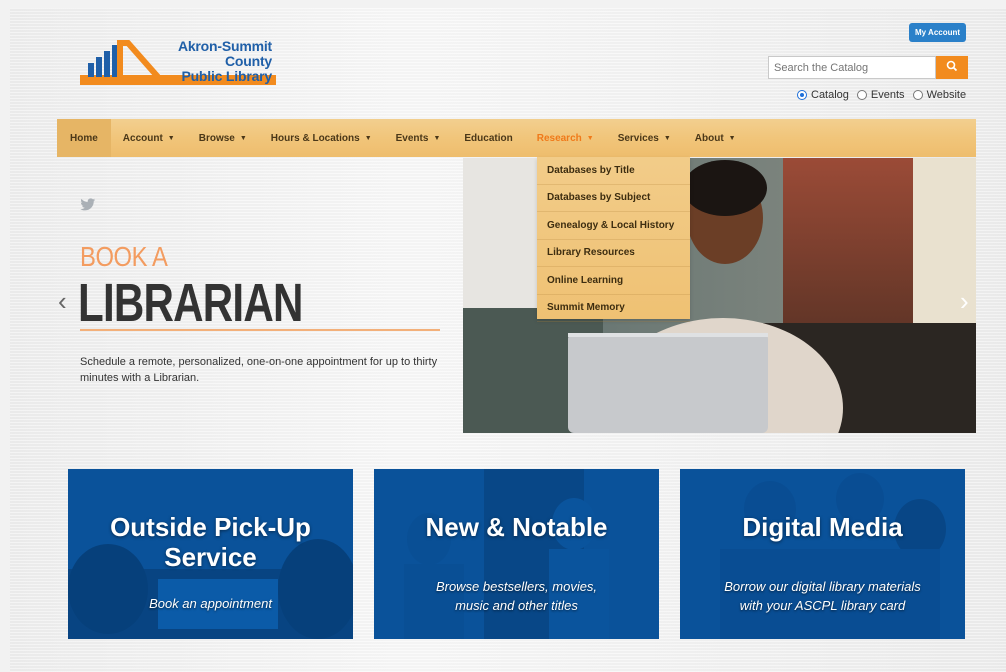 The image size is (1006, 672). I want to click on carousel-prev-arrow-icon: ‹, so click(62, 301).